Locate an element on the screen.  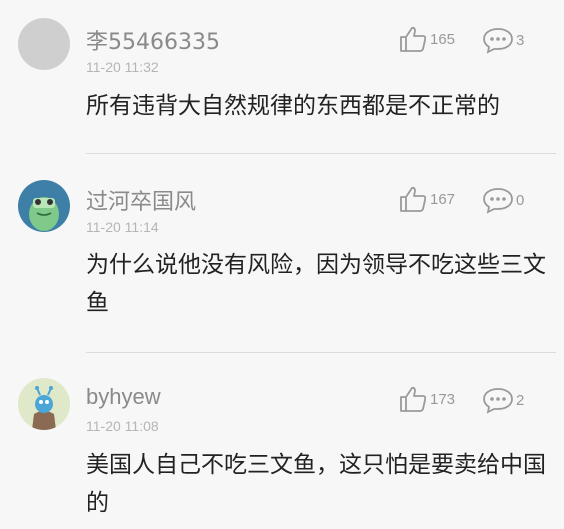
like-button: 165 is located at coordinates (426, 39).